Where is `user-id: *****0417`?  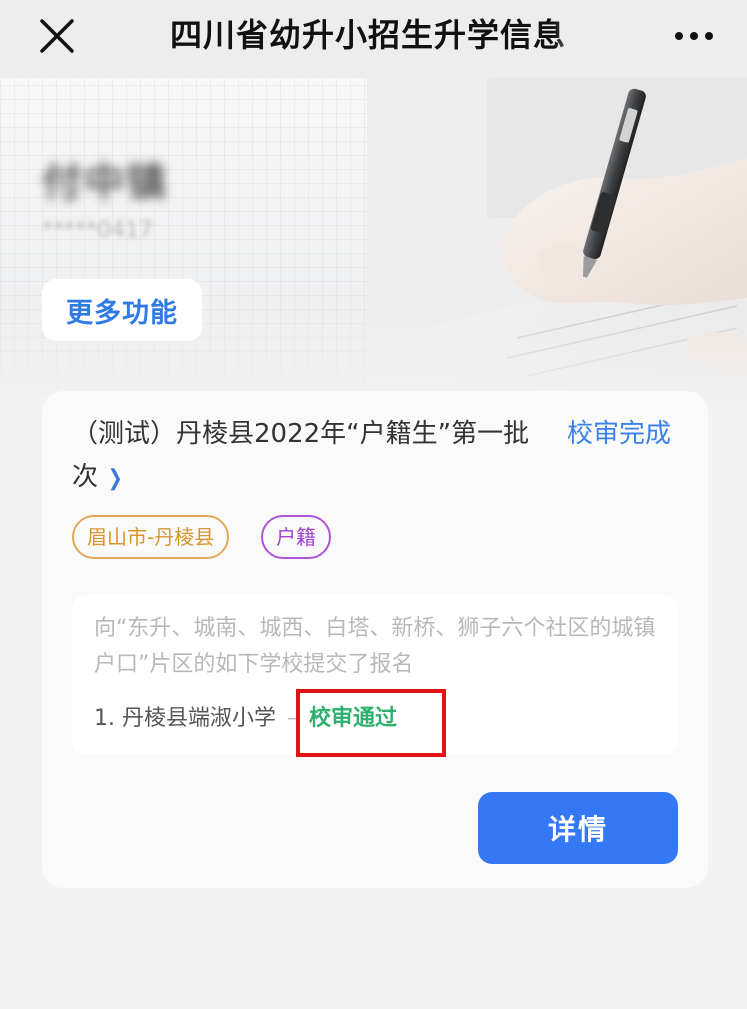 user-id: *****0417 is located at coordinates (97, 230).